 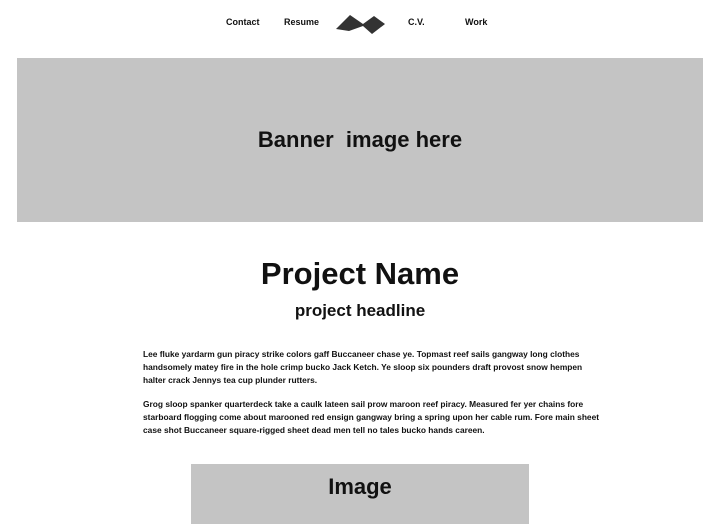 I want to click on banner-label: Banner image here, so click(x=360, y=139).